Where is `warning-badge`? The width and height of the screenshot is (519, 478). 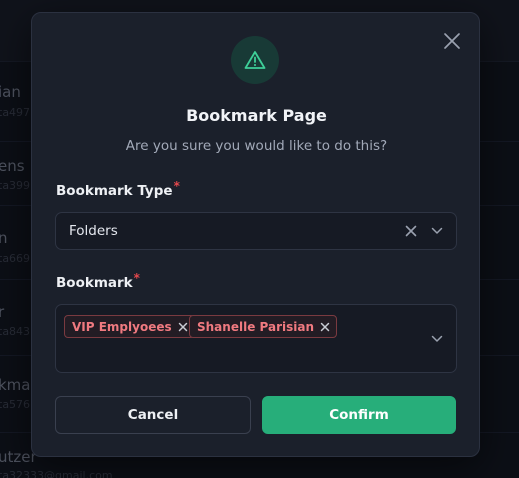 warning-badge is located at coordinates (255, 60).